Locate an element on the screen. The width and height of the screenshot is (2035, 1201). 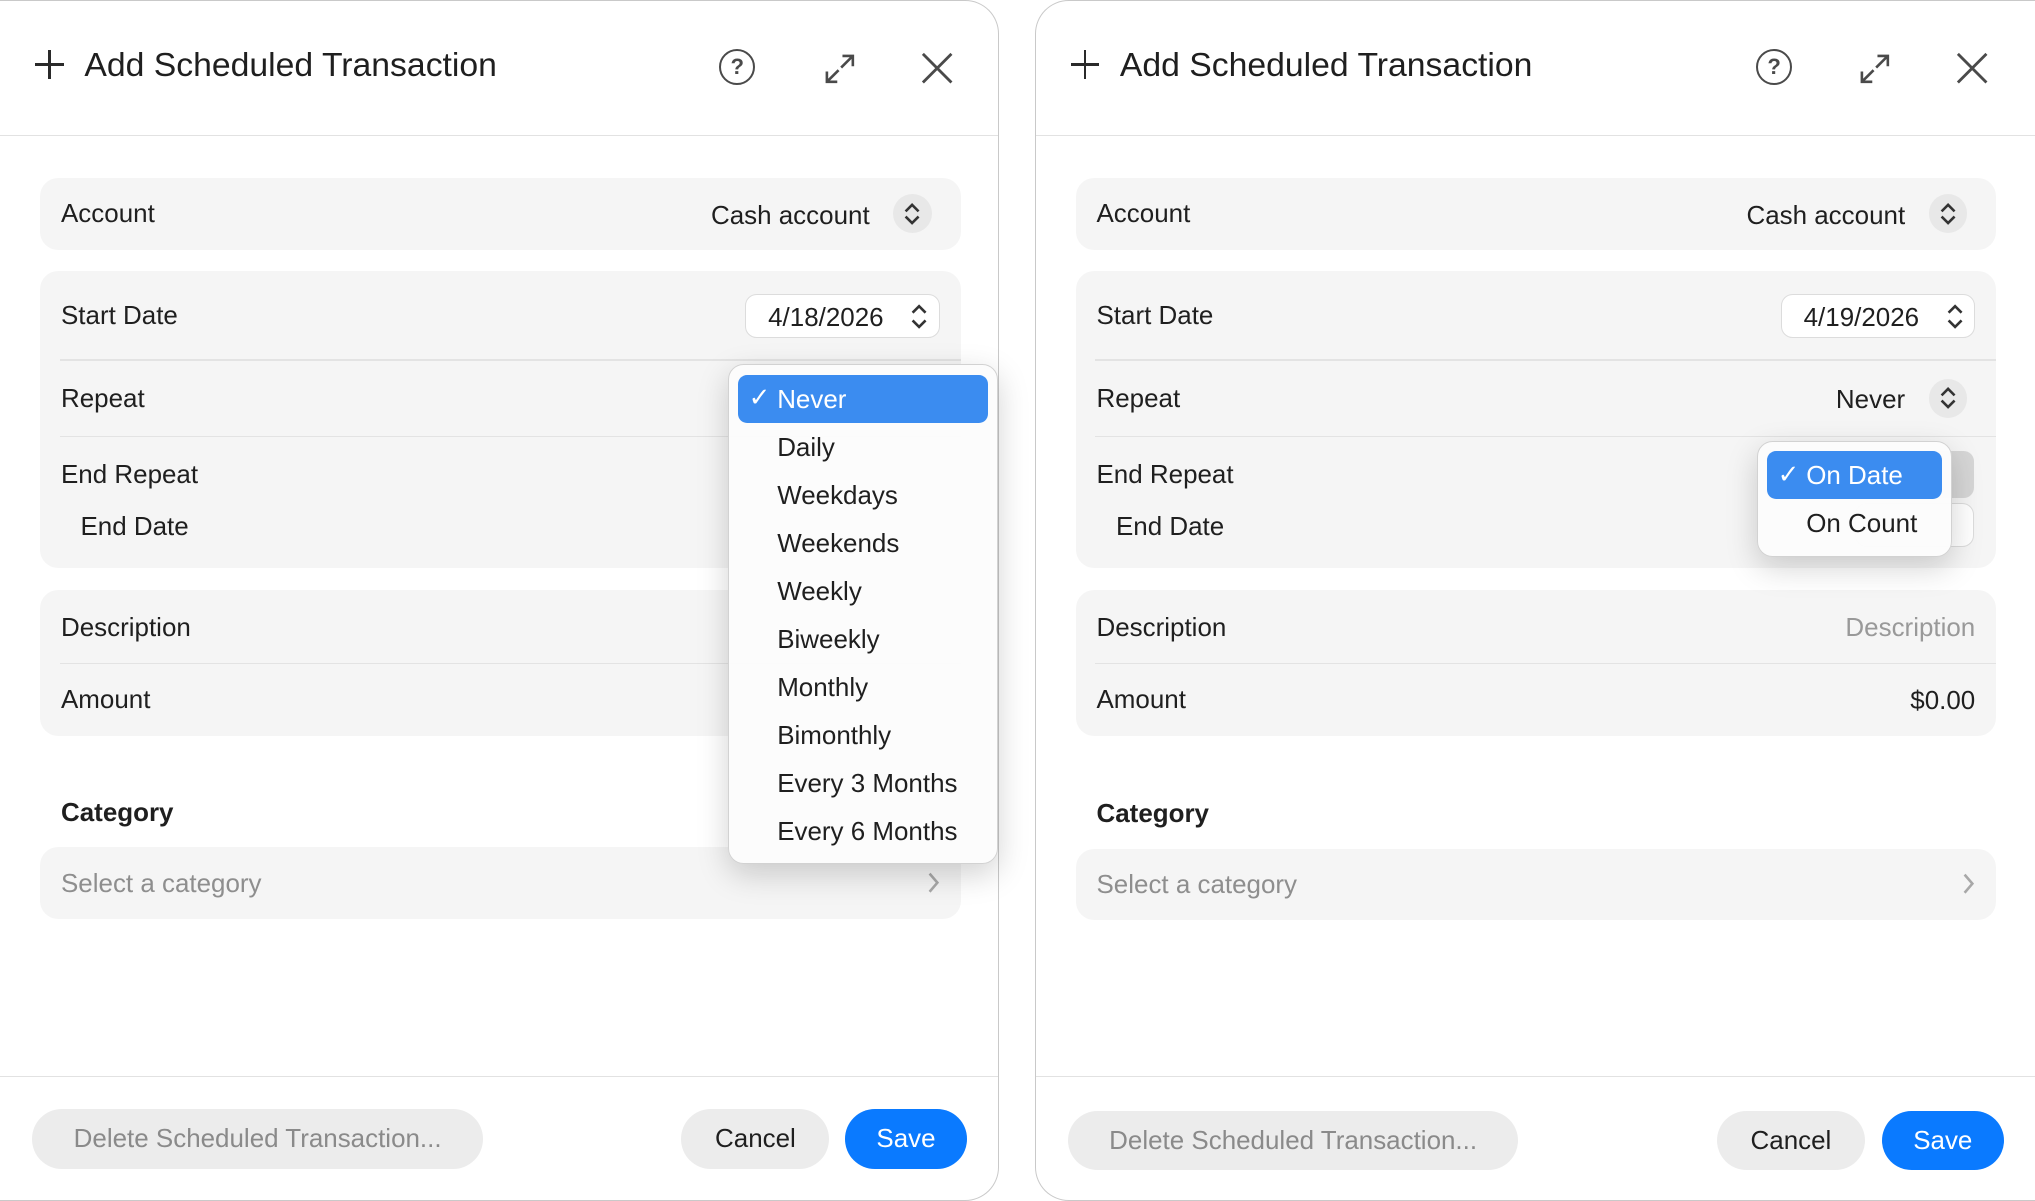
description-row: Description Description is located at coordinates (1536, 627).